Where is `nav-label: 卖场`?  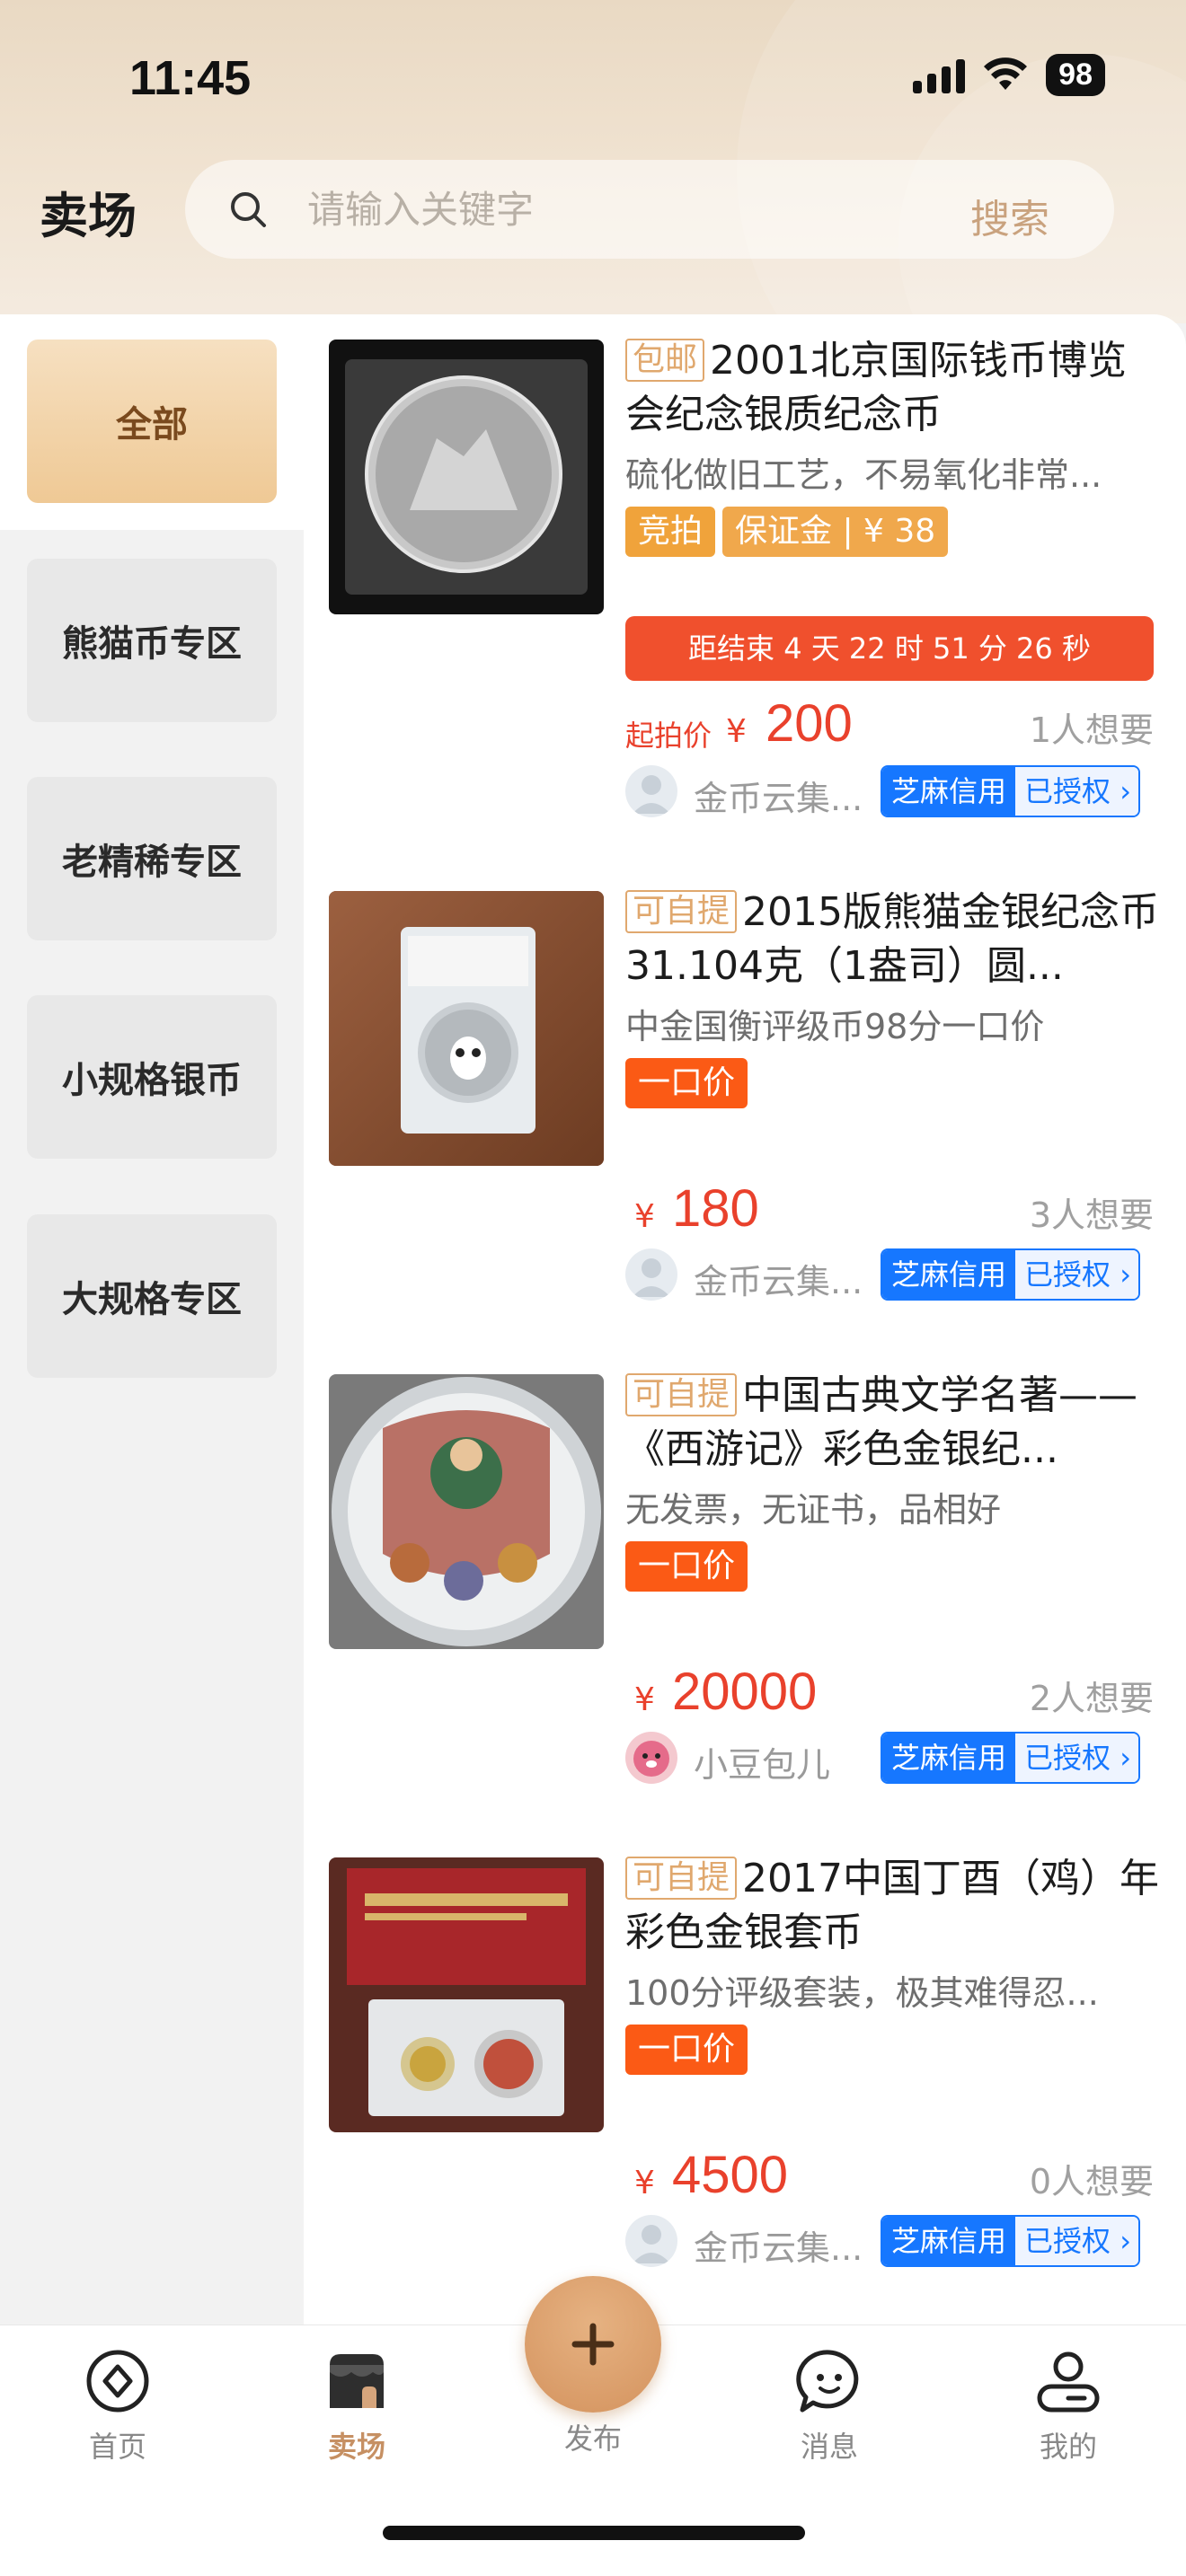 nav-label: 卖场 is located at coordinates (356, 2447).